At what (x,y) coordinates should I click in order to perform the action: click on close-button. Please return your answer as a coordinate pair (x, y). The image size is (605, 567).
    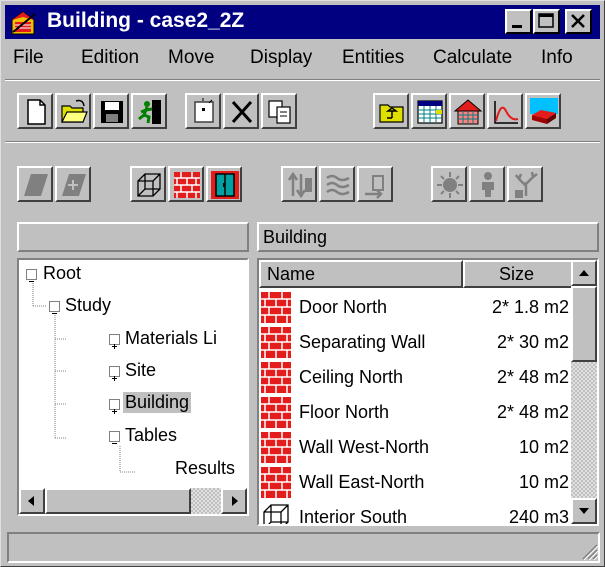
    Looking at the image, I should click on (578, 21).